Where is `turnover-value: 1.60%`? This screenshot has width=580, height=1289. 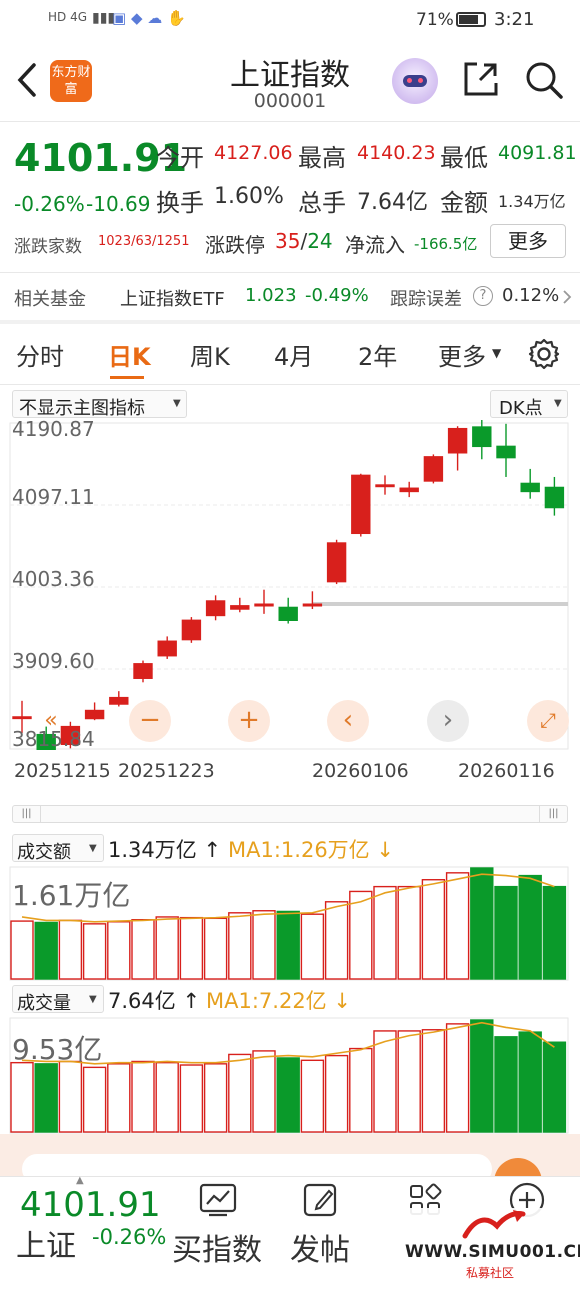
turnover-value: 1.60% is located at coordinates (249, 196).